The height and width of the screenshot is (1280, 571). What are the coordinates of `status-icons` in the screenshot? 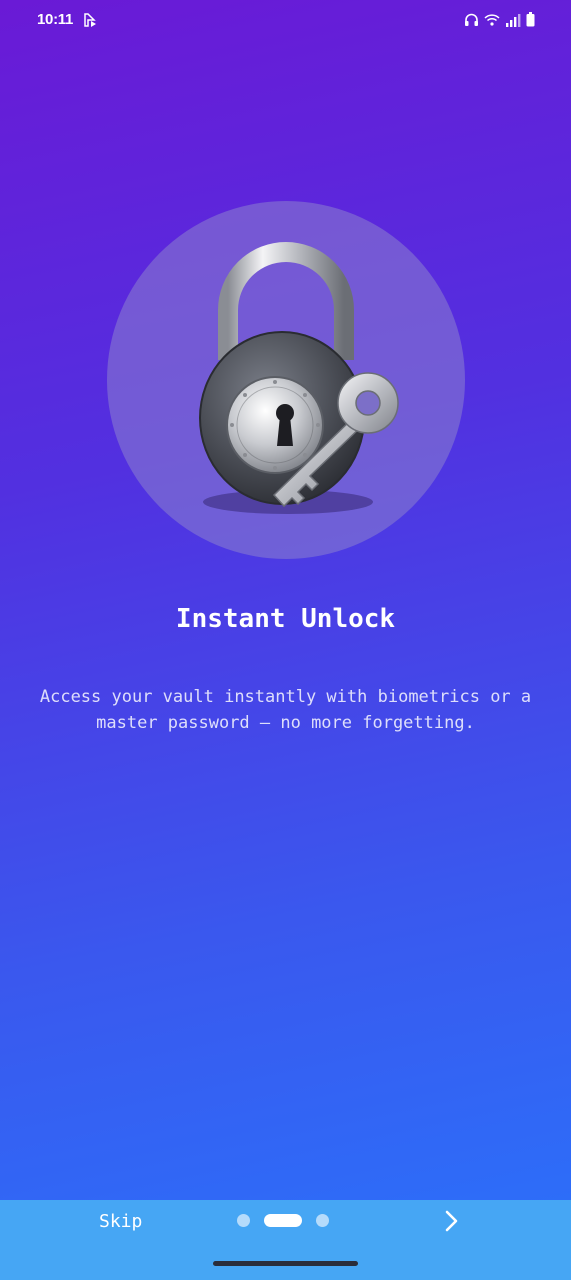 It's located at (499, 19).